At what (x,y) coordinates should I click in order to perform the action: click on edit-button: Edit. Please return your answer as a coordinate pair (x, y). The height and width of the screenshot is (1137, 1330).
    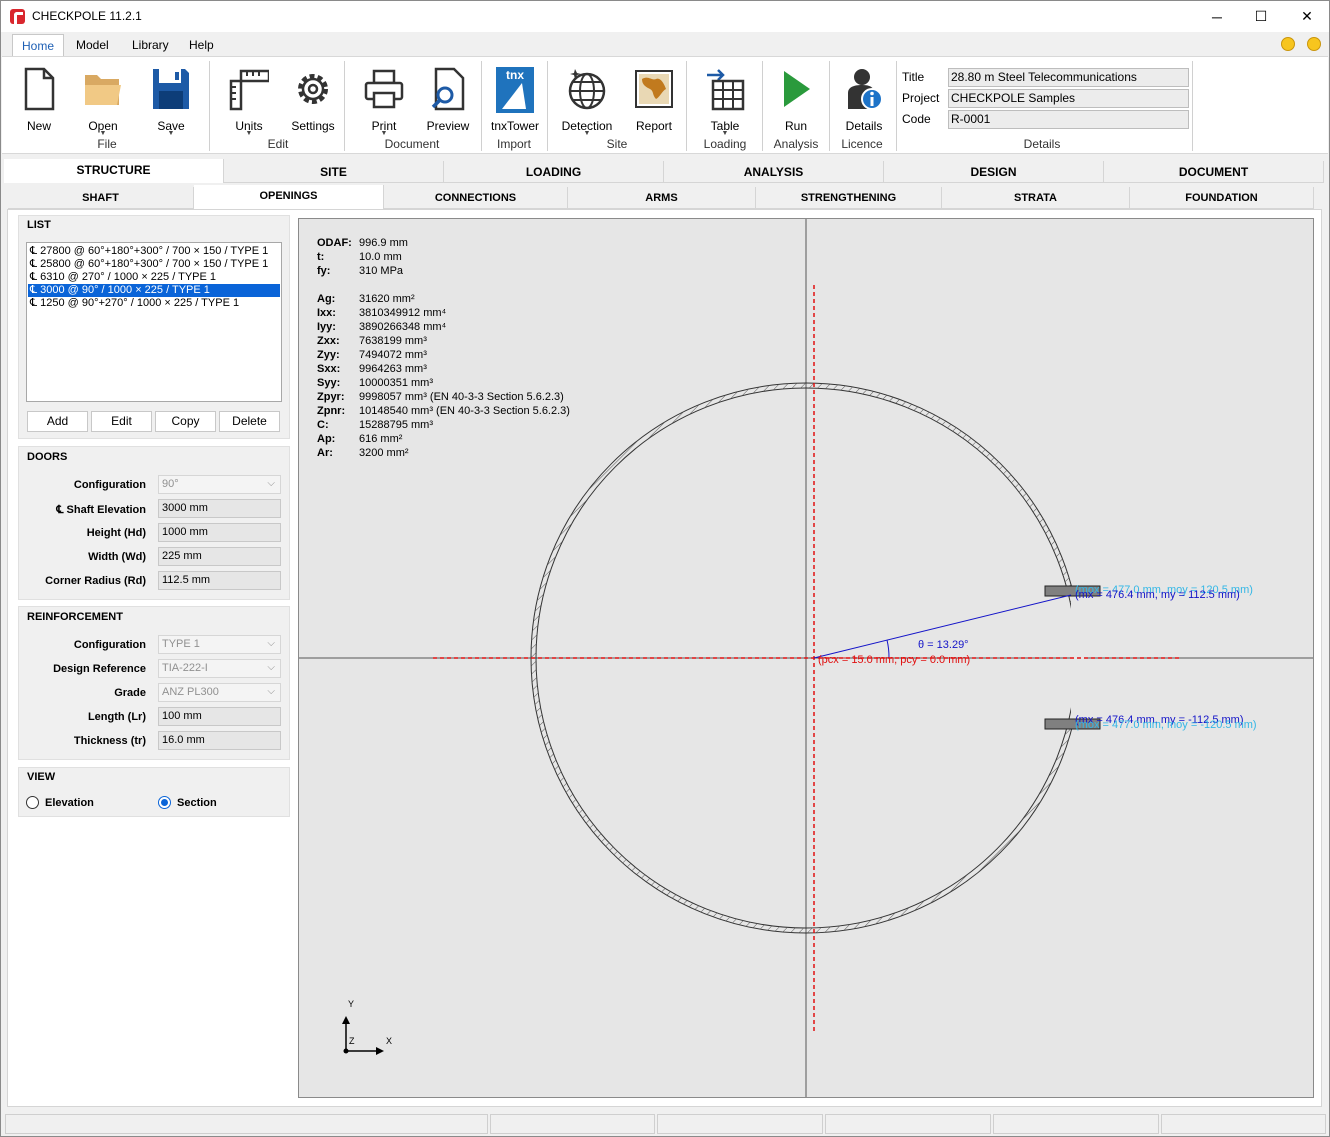
    Looking at the image, I should click on (121, 421).